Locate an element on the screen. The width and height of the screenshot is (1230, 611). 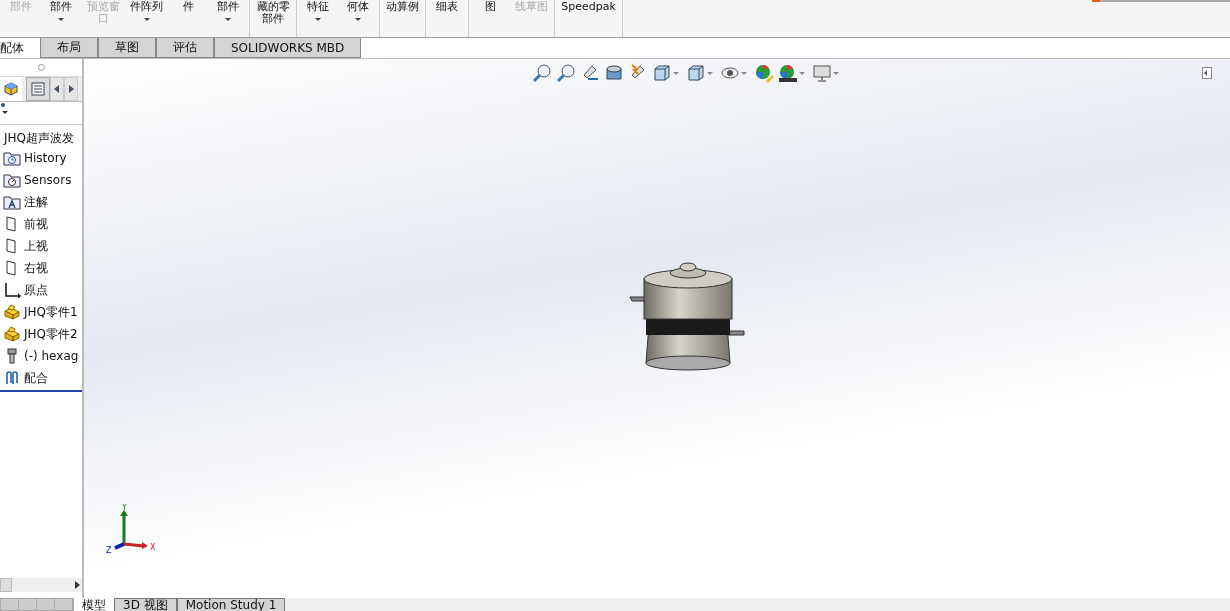
ribbon-button: 动算例 is located at coordinates (403, 7).